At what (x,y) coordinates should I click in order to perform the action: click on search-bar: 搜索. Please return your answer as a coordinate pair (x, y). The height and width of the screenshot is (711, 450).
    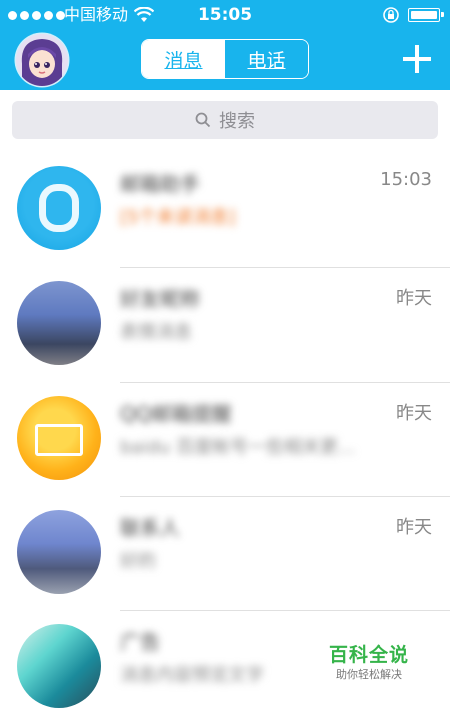
    Looking at the image, I should click on (225, 120).